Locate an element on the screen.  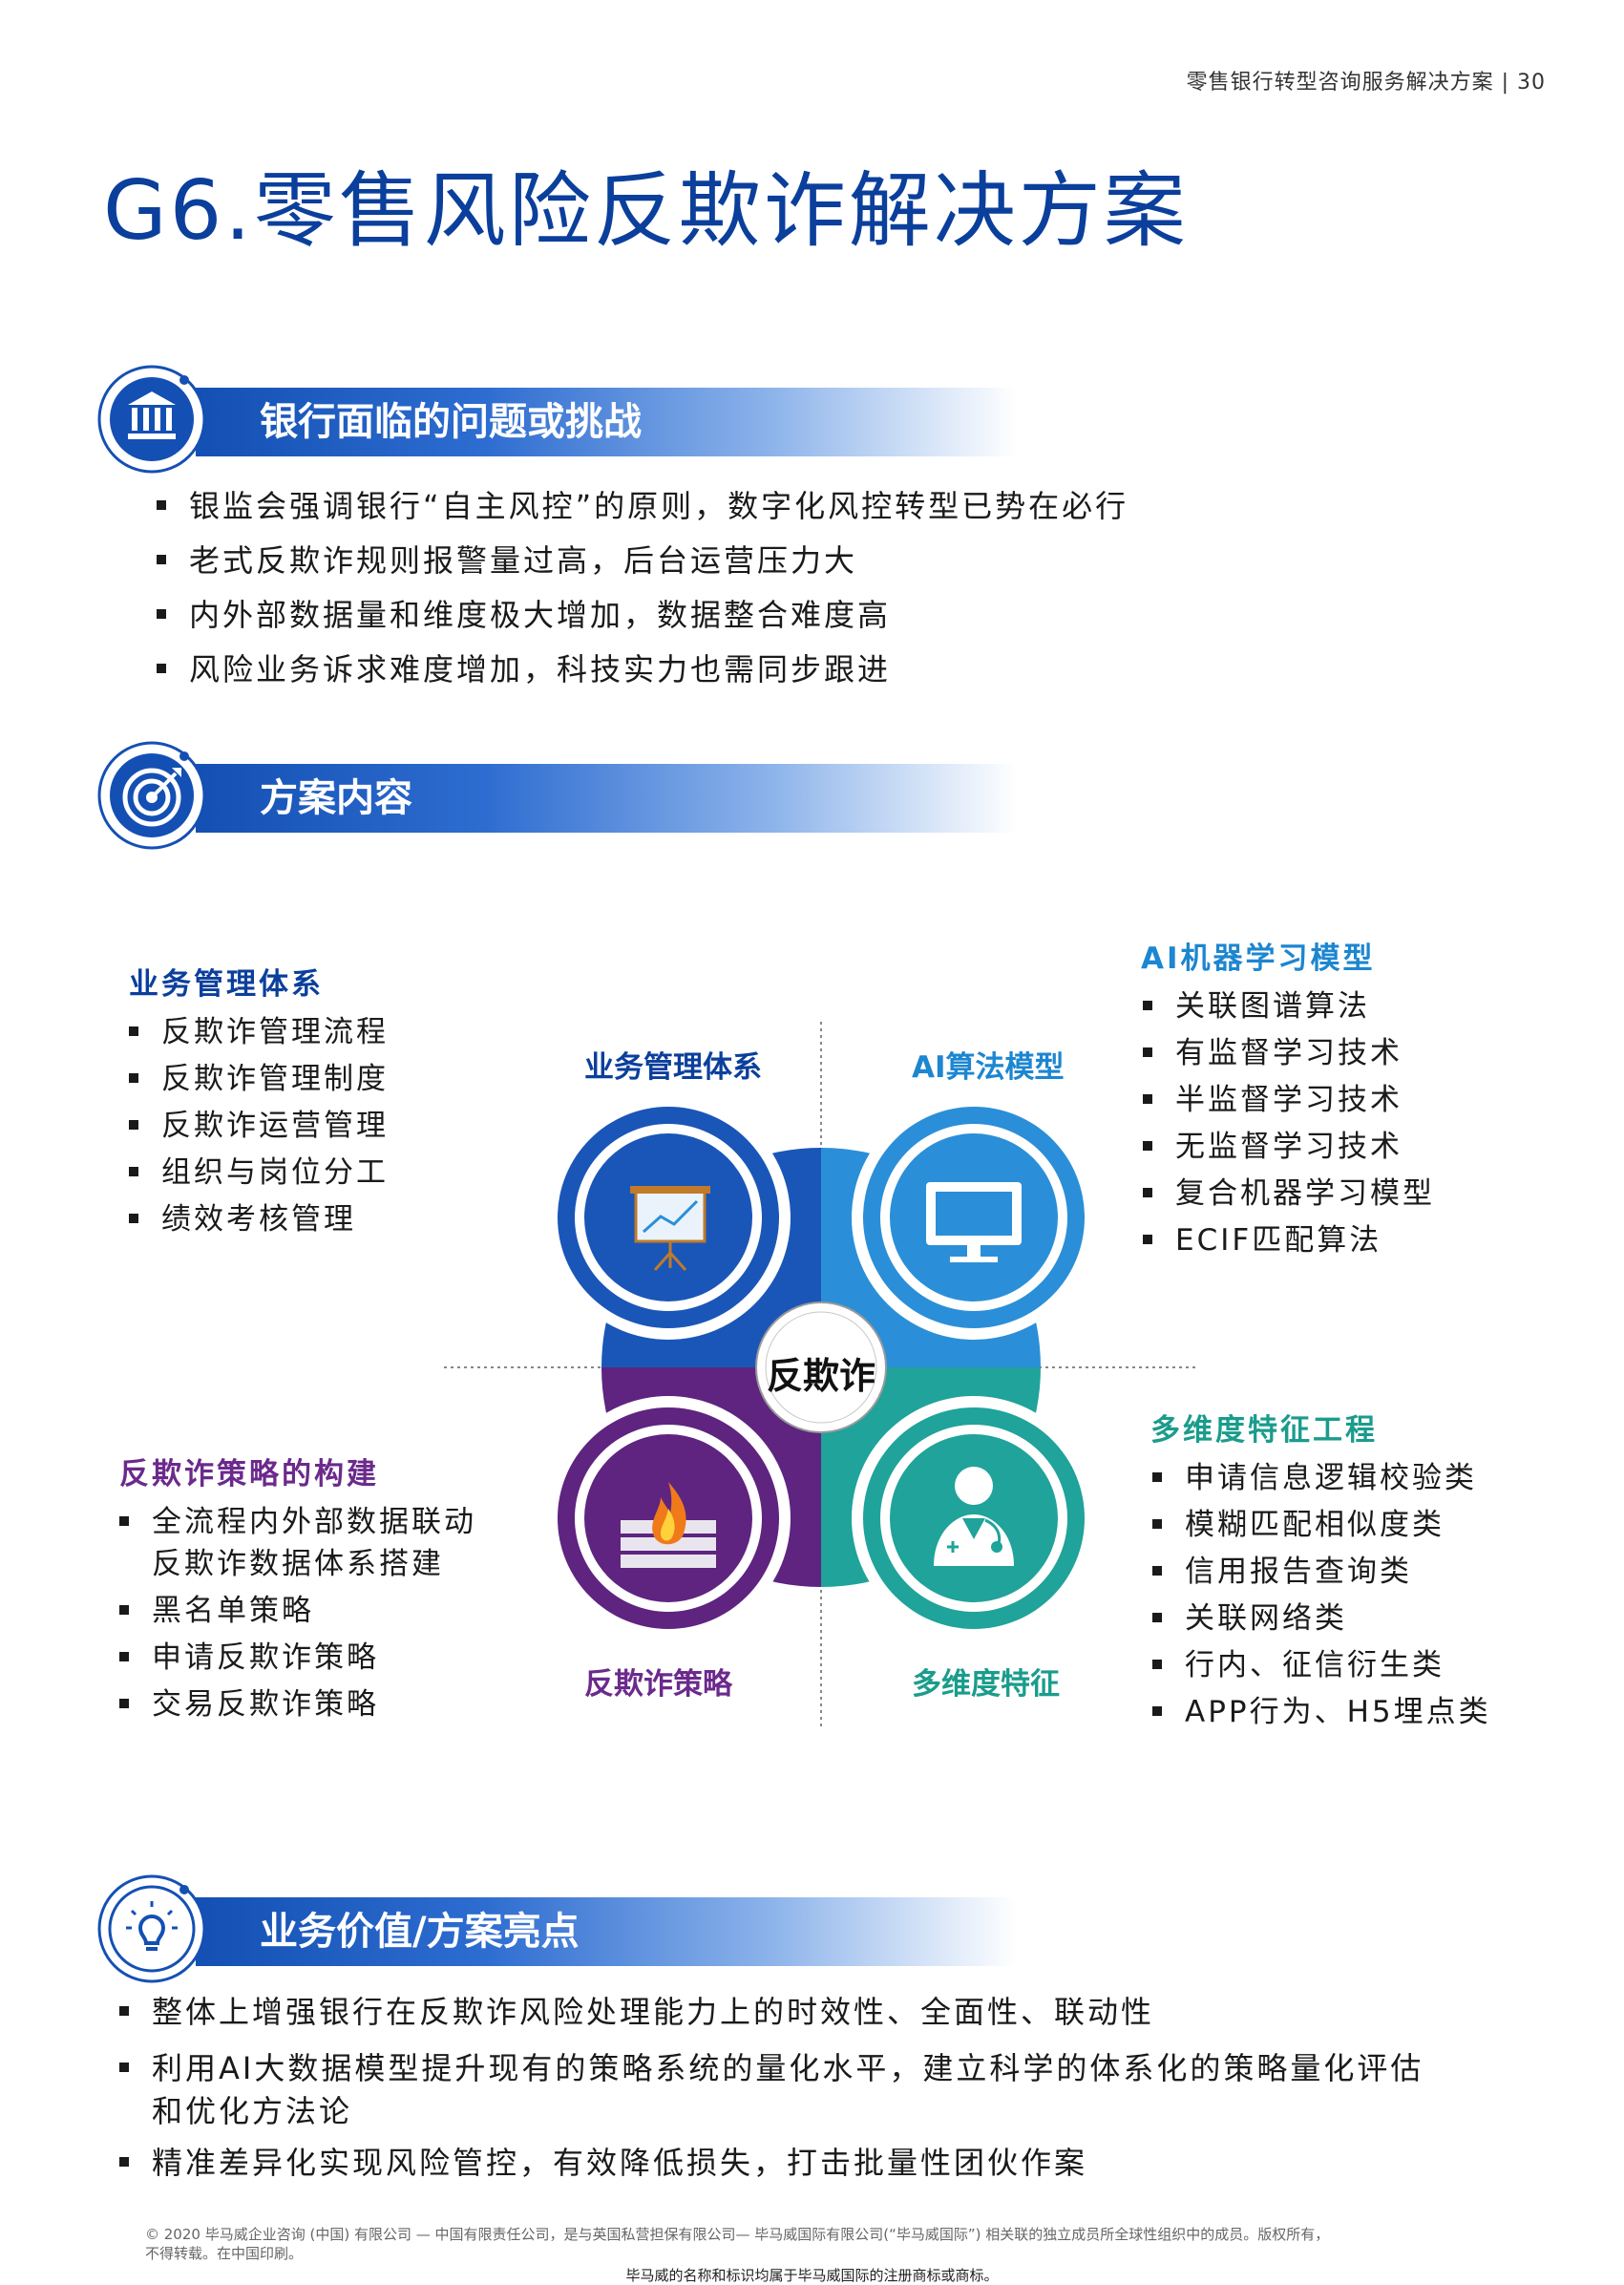
bank-icon is located at coordinates (151, 420).